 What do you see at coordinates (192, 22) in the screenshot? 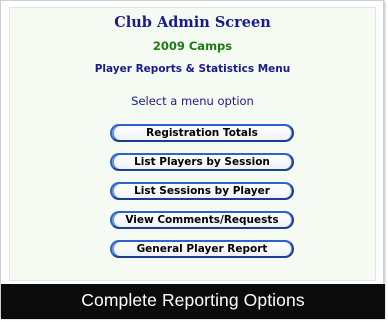
I see `page-title: Club Admin Screen` at bounding box center [192, 22].